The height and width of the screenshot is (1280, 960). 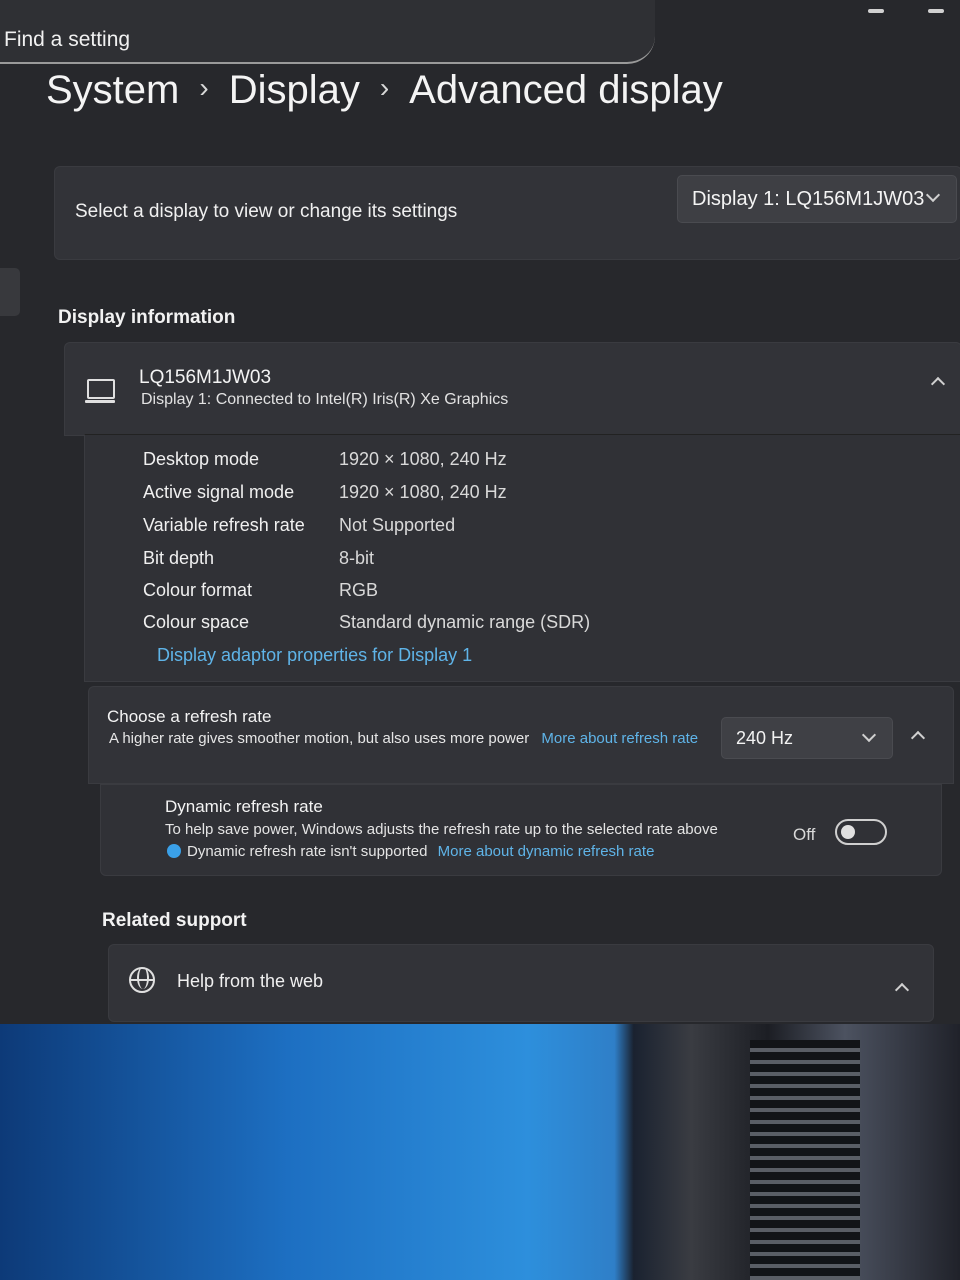 What do you see at coordinates (566, 90) in the screenshot?
I see `breadcrumb-advanced-display: Advanced display` at bounding box center [566, 90].